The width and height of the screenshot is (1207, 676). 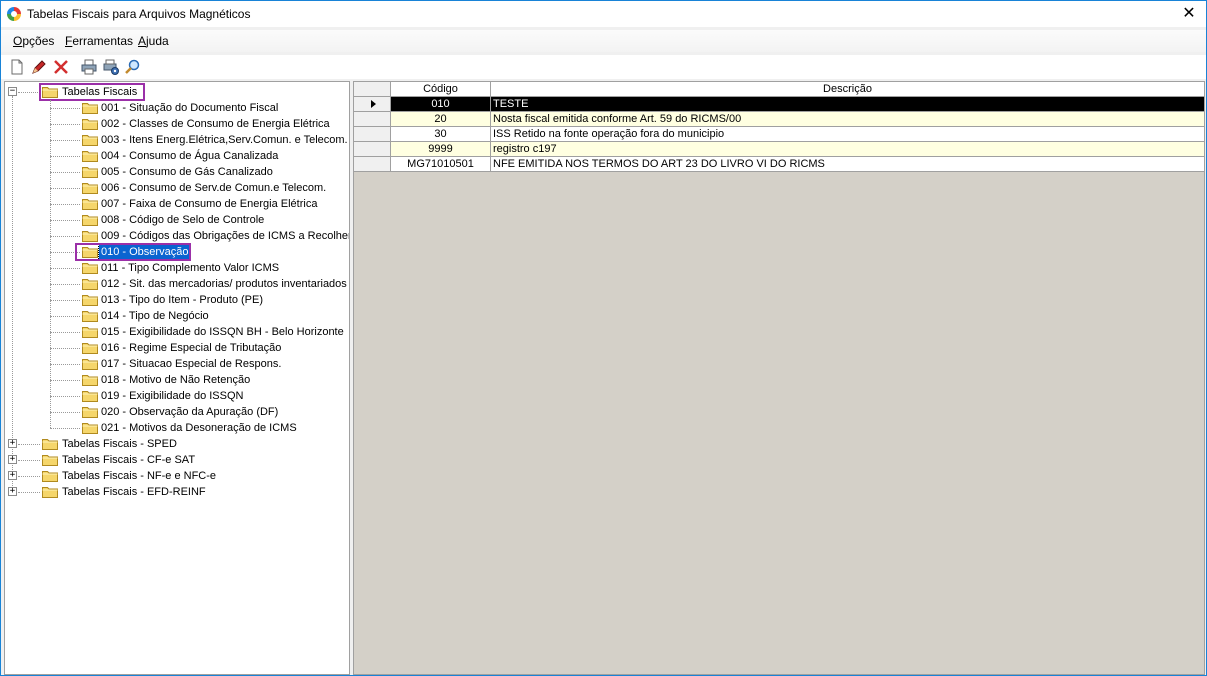 What do you see at coordinates (133, 67) in the screenshot?
I see `search-magnifier-icon` at bounding box center [133, 67].